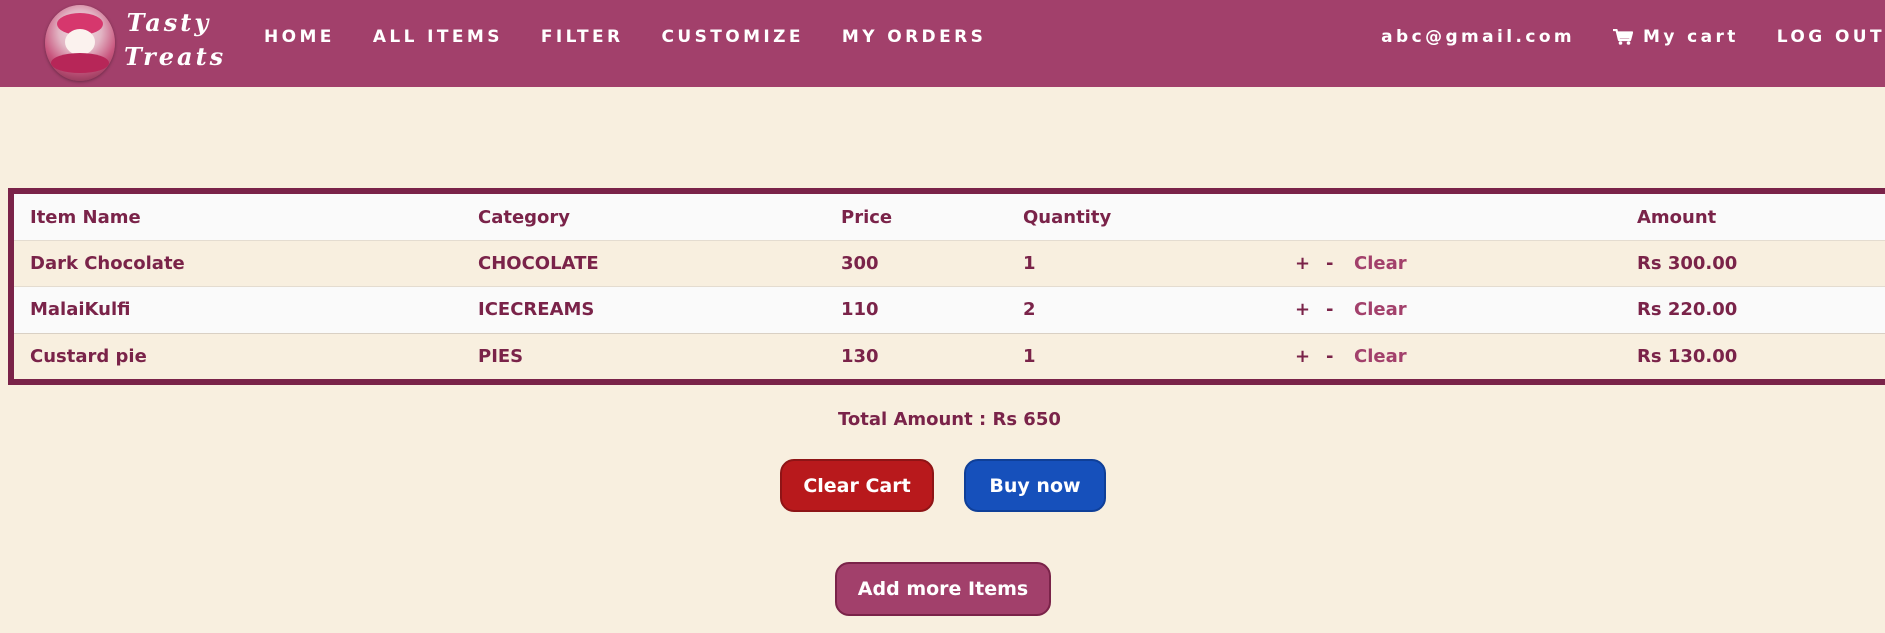 The width and height of the screenshot is (1885, 633). I want to click on item-quantity: 2, so click(1029, 309).